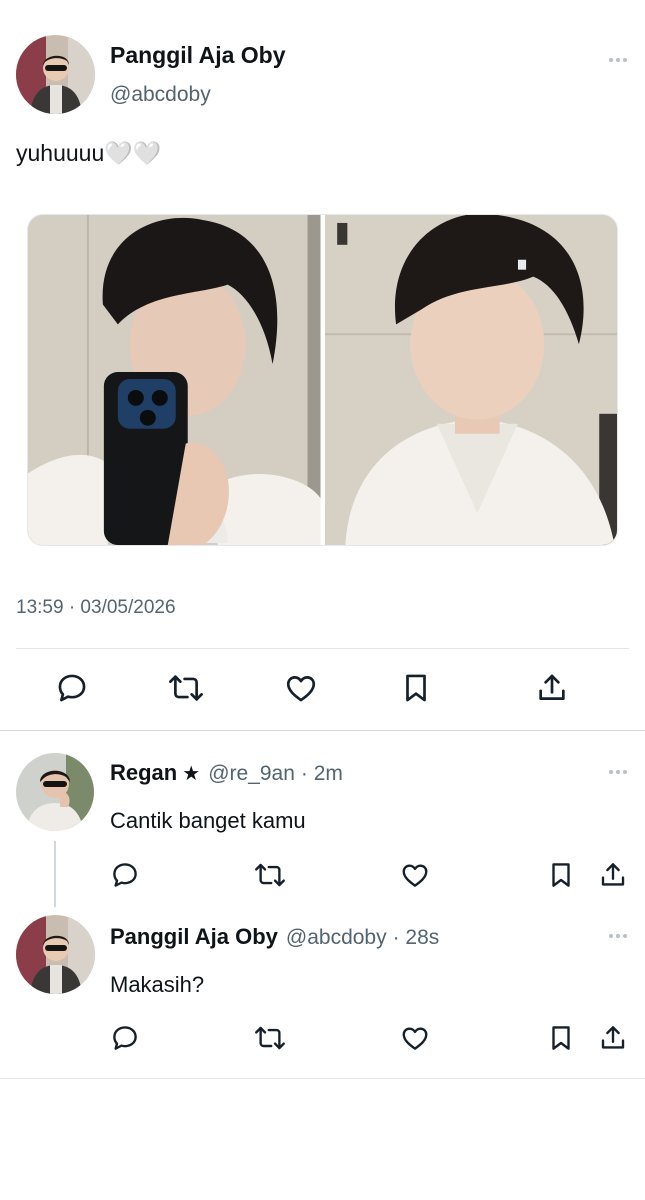  Describe the element at coordinates (198, 55) in the screenshot. I see `author-name: Panggil Aja Oby` at that location.